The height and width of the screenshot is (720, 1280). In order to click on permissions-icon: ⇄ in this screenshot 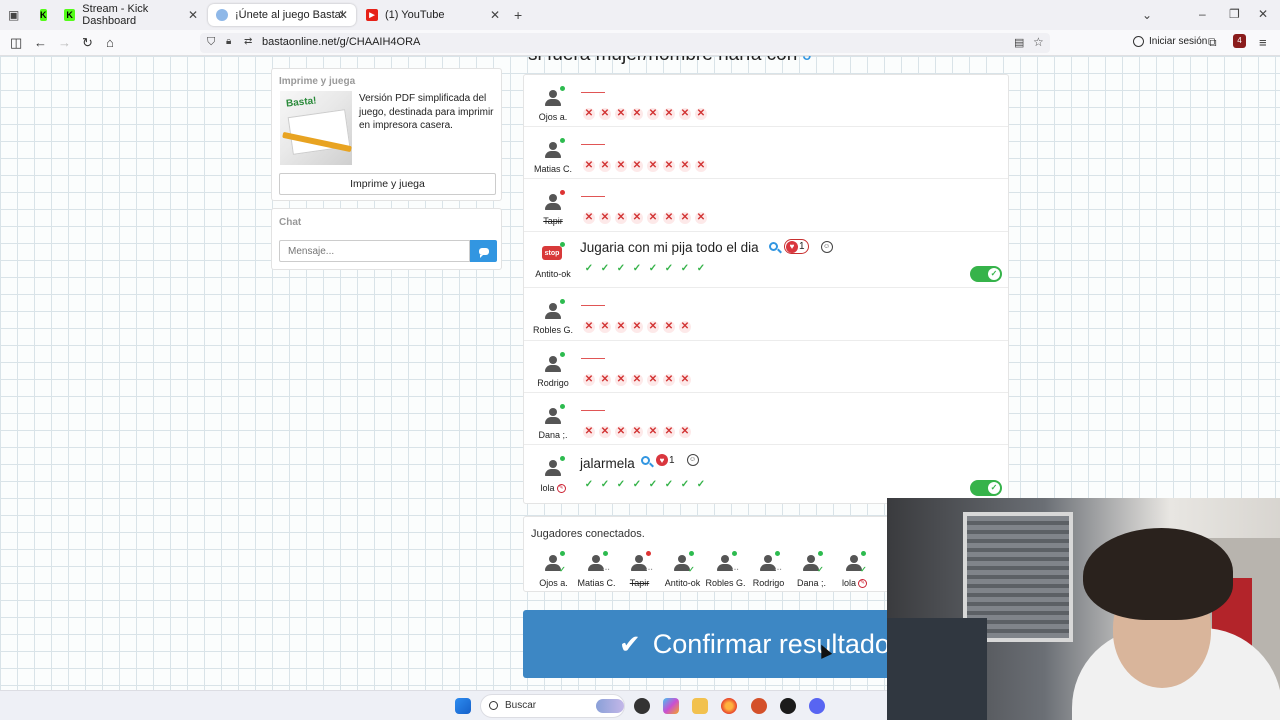, I will do `click(248, 41)`.